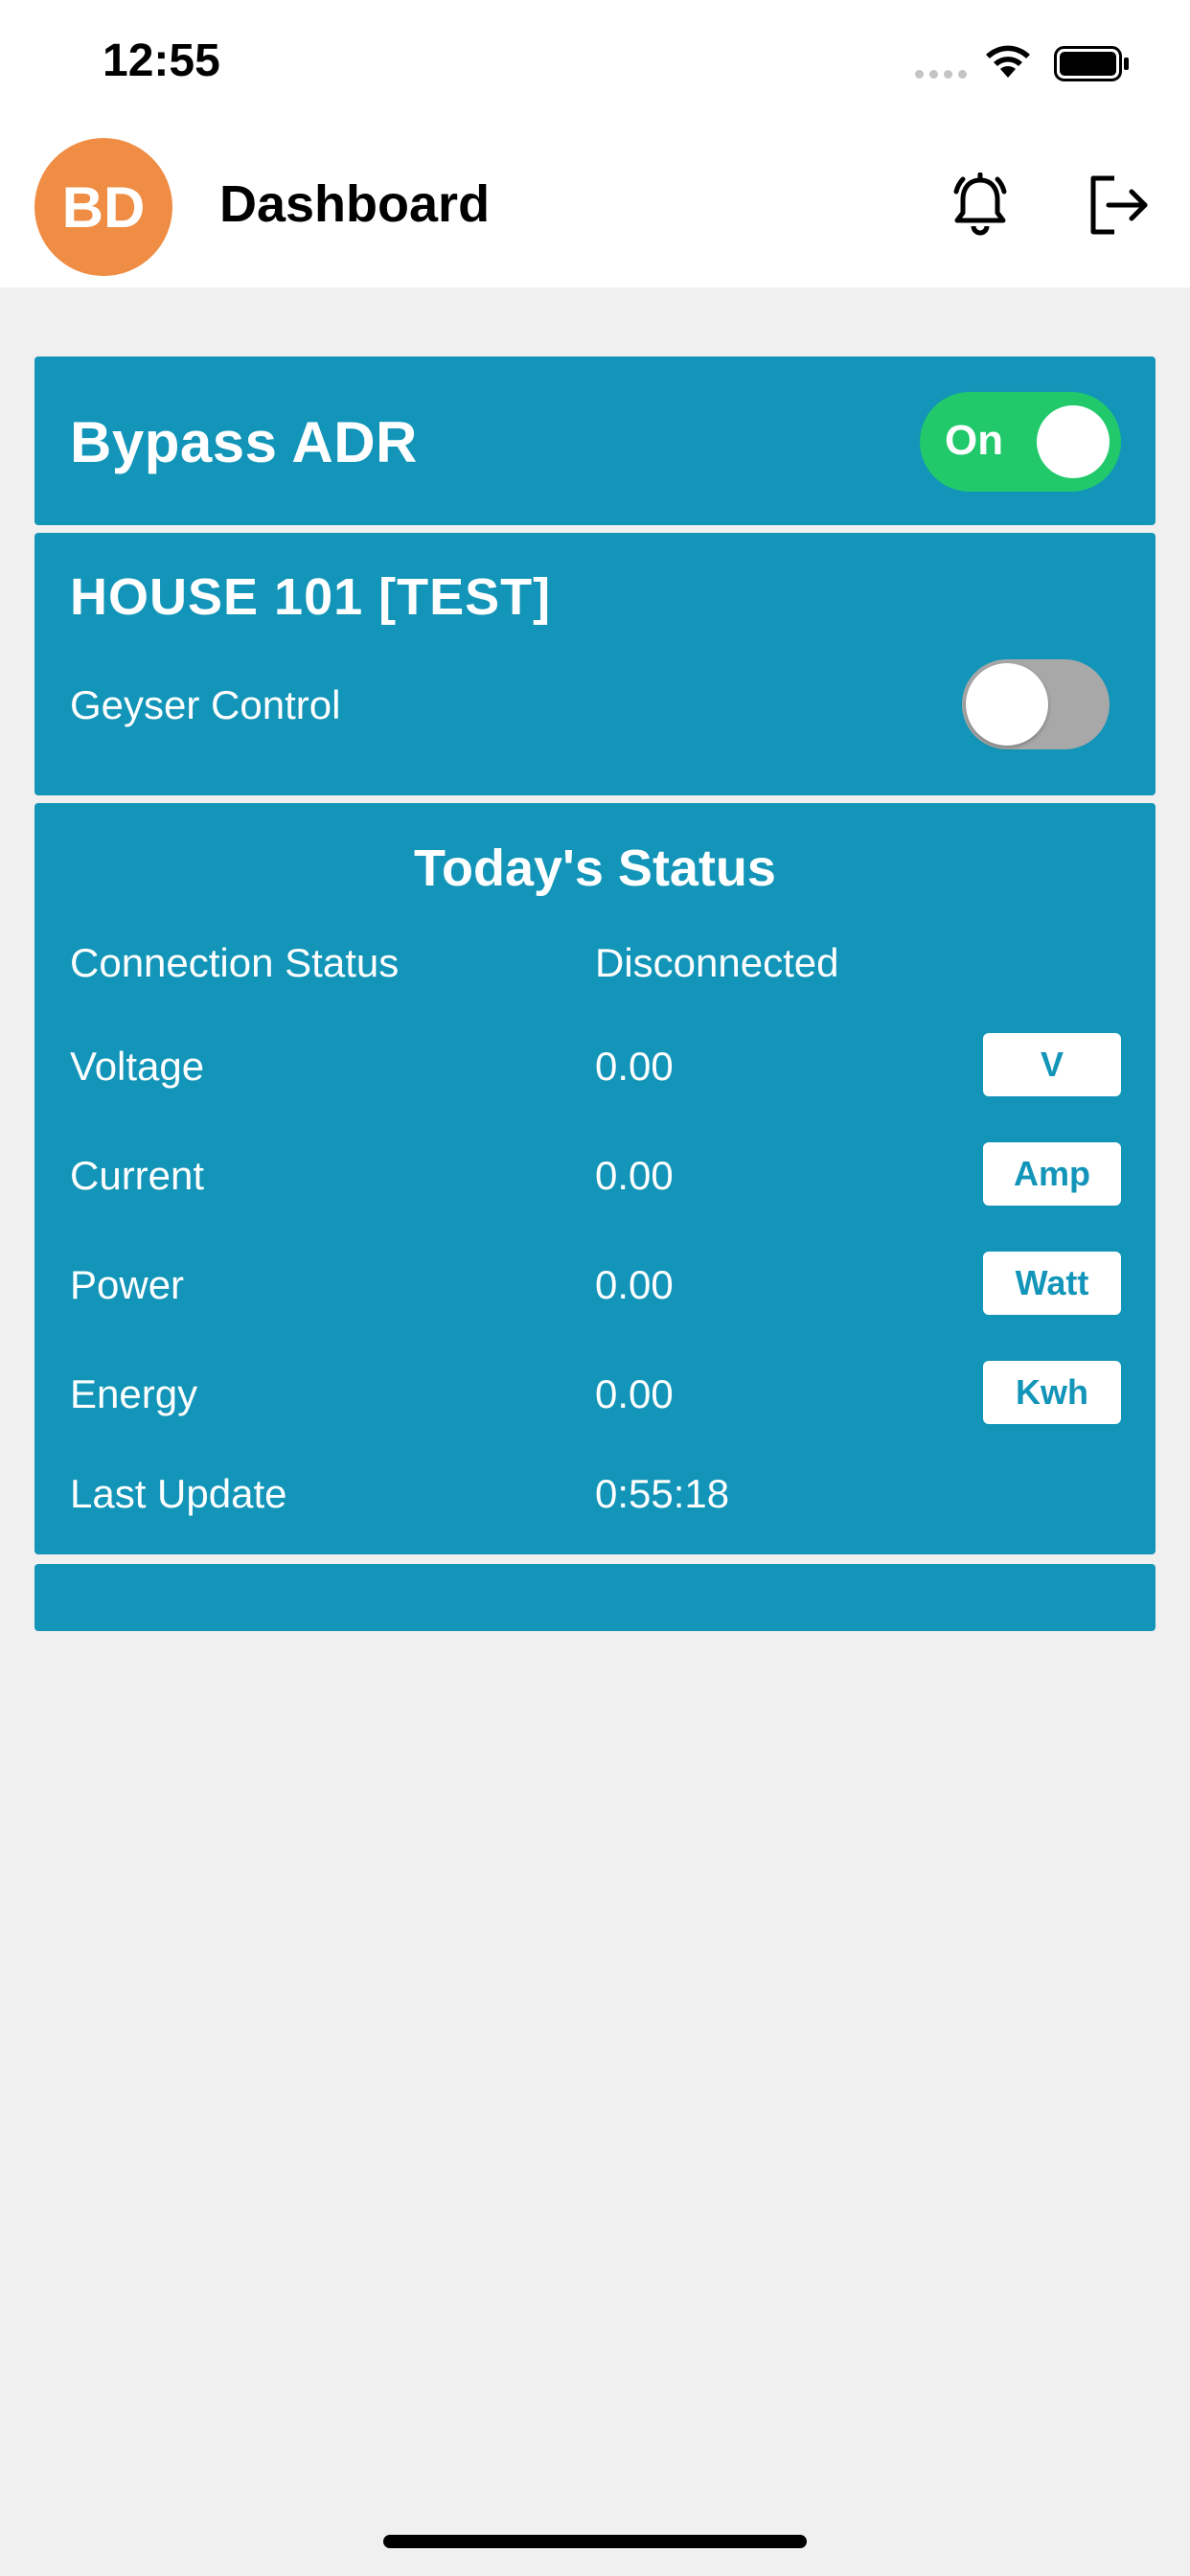  I want to click on row-value: 0:55:18, so click(663, 1493).